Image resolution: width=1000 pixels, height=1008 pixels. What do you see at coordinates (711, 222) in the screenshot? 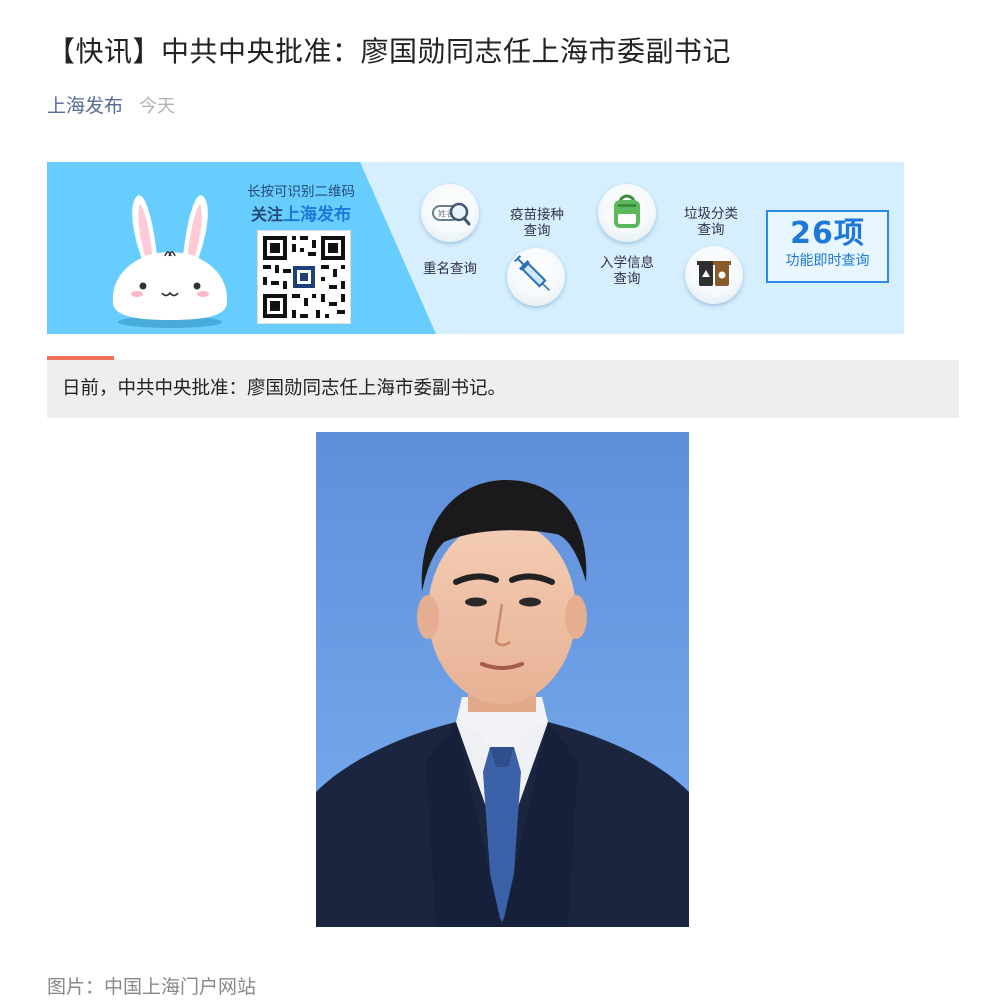
I see `feature-label-garbage: 垃圾分类 查询` at bounding box center [711, 222].